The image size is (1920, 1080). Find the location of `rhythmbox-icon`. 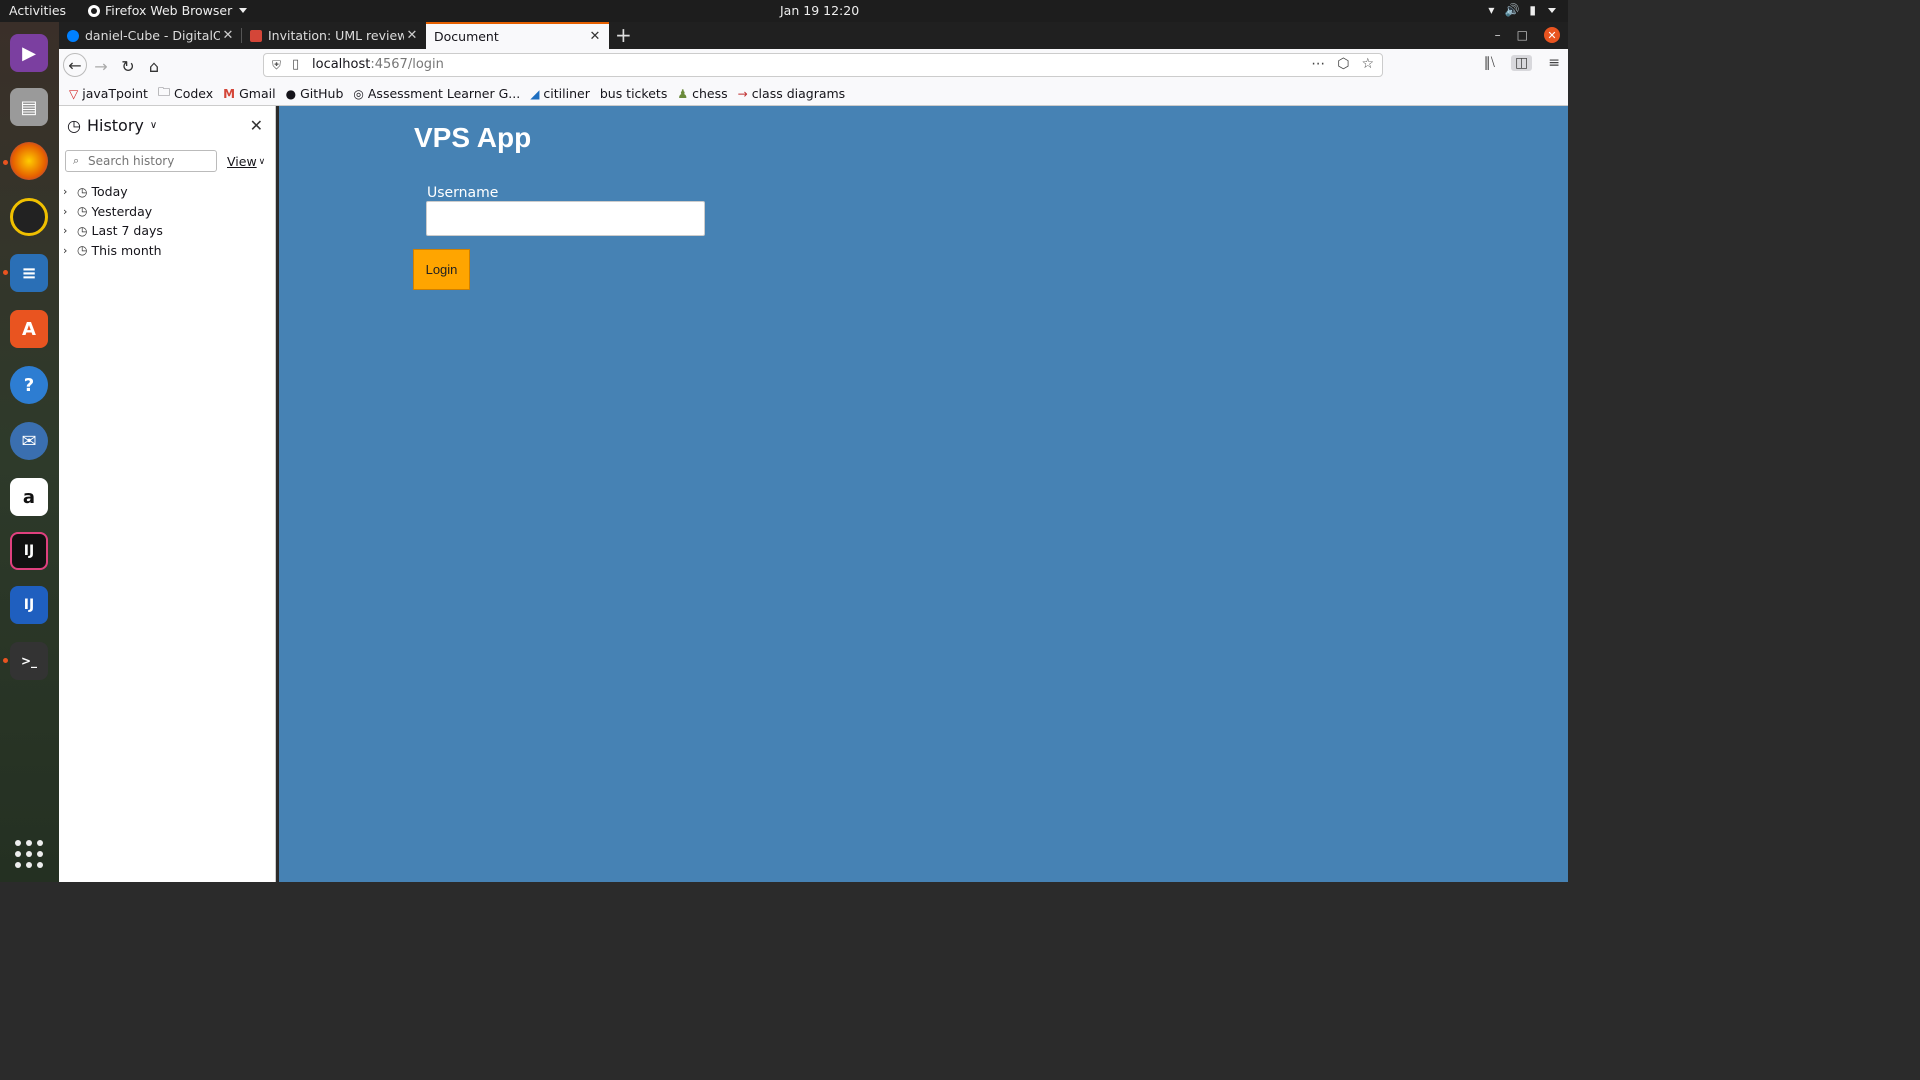

rhythmbox-icon is located at coordinates (29, 217).